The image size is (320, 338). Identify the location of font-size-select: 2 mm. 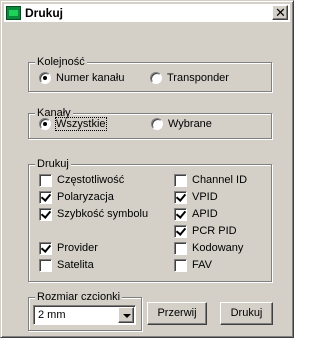
(84, 315).